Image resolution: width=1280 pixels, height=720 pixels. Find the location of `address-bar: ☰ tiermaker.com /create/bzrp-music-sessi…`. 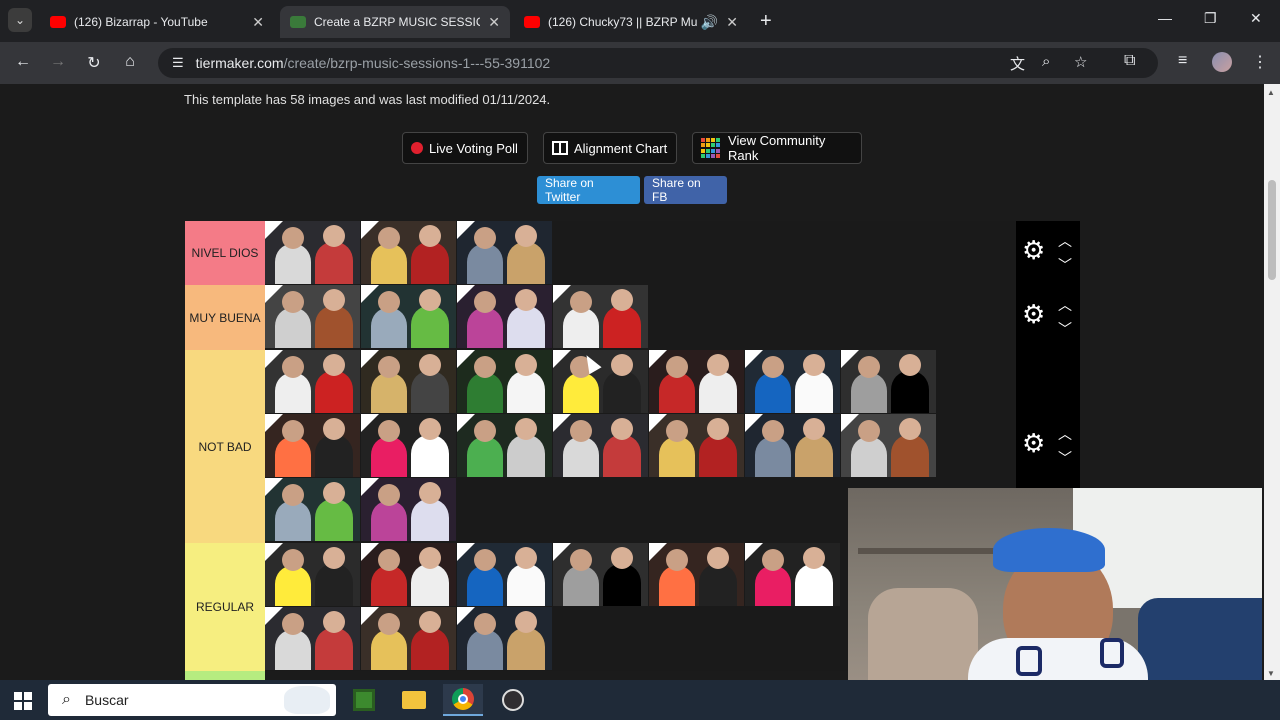

address-bar: ☰ tiermaker.com /create/bzrp-music-sessi… is located at coordinates (658, 63).